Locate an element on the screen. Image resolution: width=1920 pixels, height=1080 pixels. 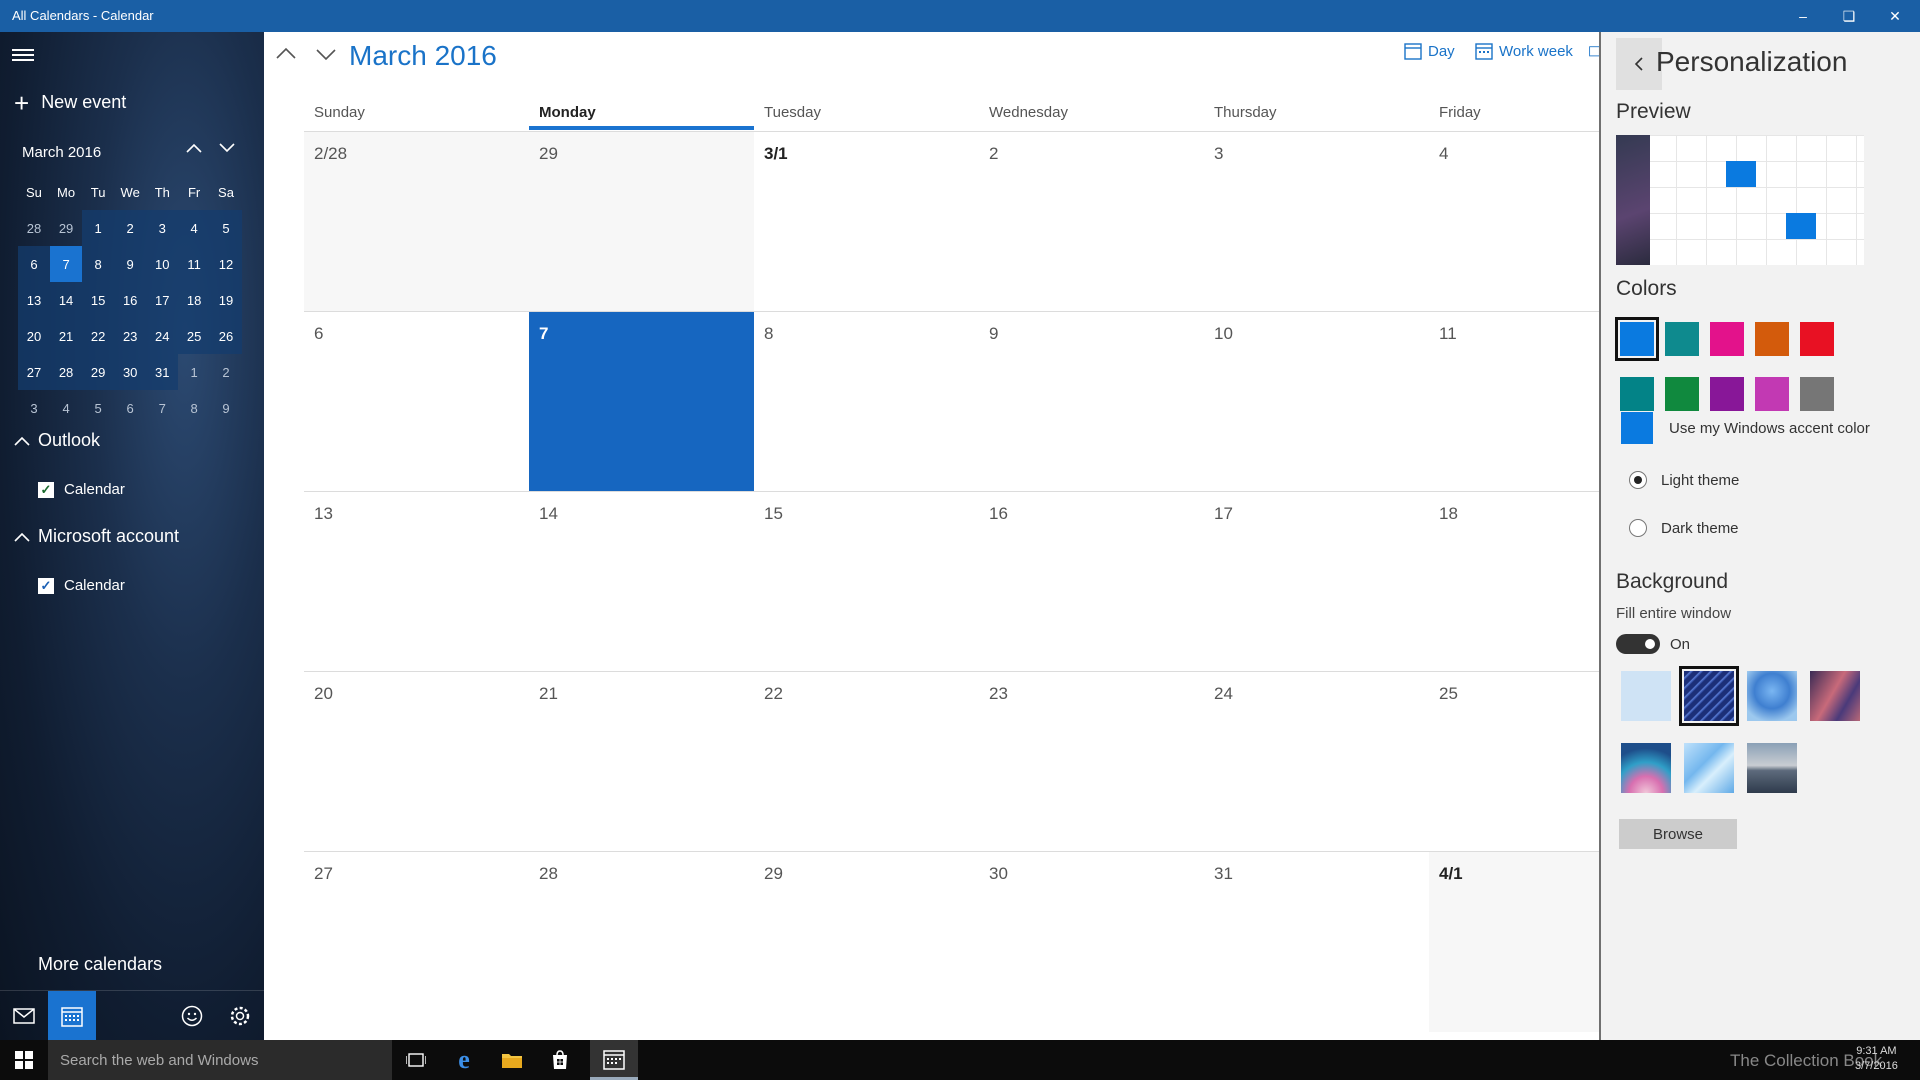
mini-day: 16 is located at coordinates (130, 300).